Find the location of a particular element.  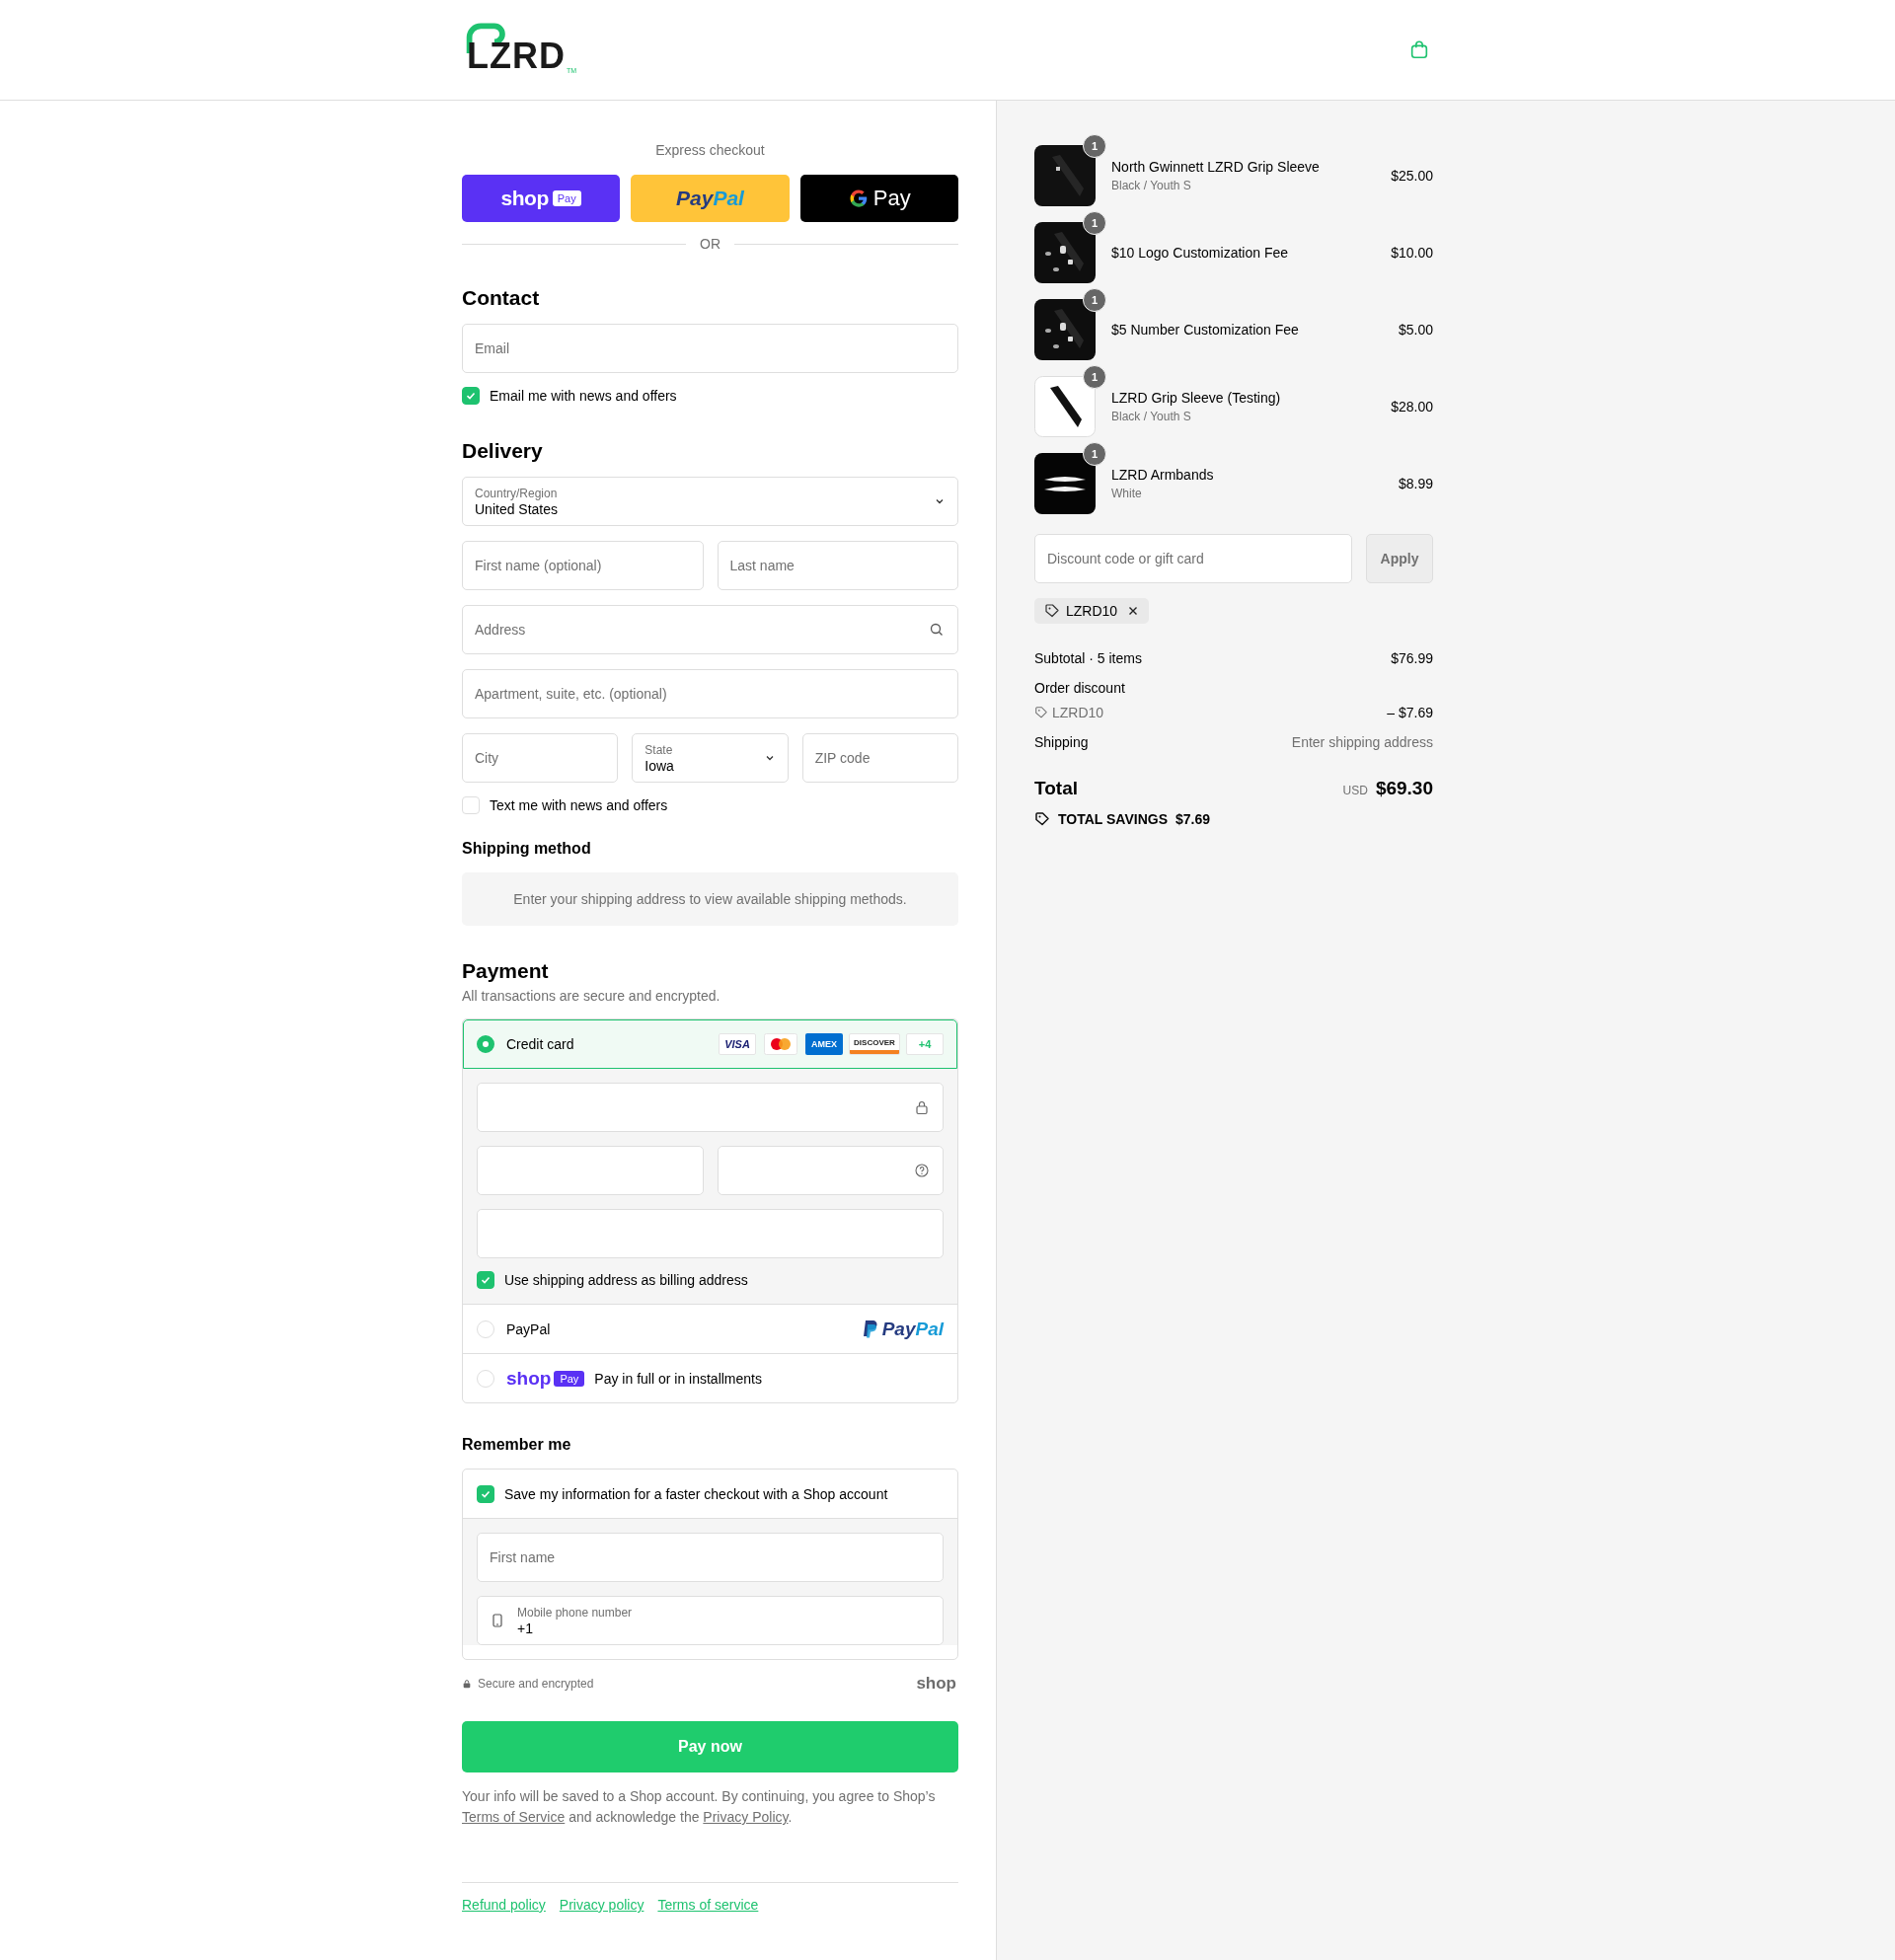

radio-button is located at coordinates (485, 1044).